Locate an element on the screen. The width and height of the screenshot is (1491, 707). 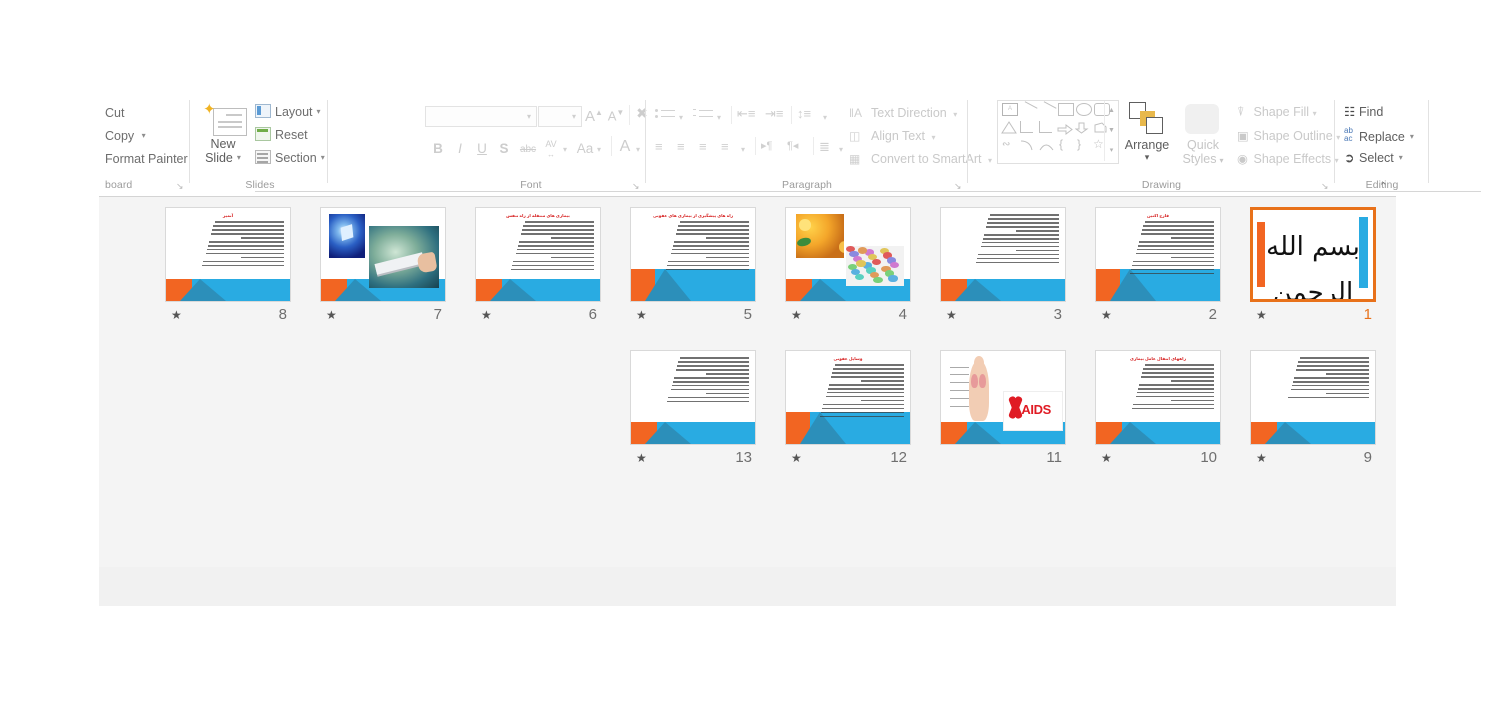
justify-icon: ≡ is located at coordinates (725, 147).